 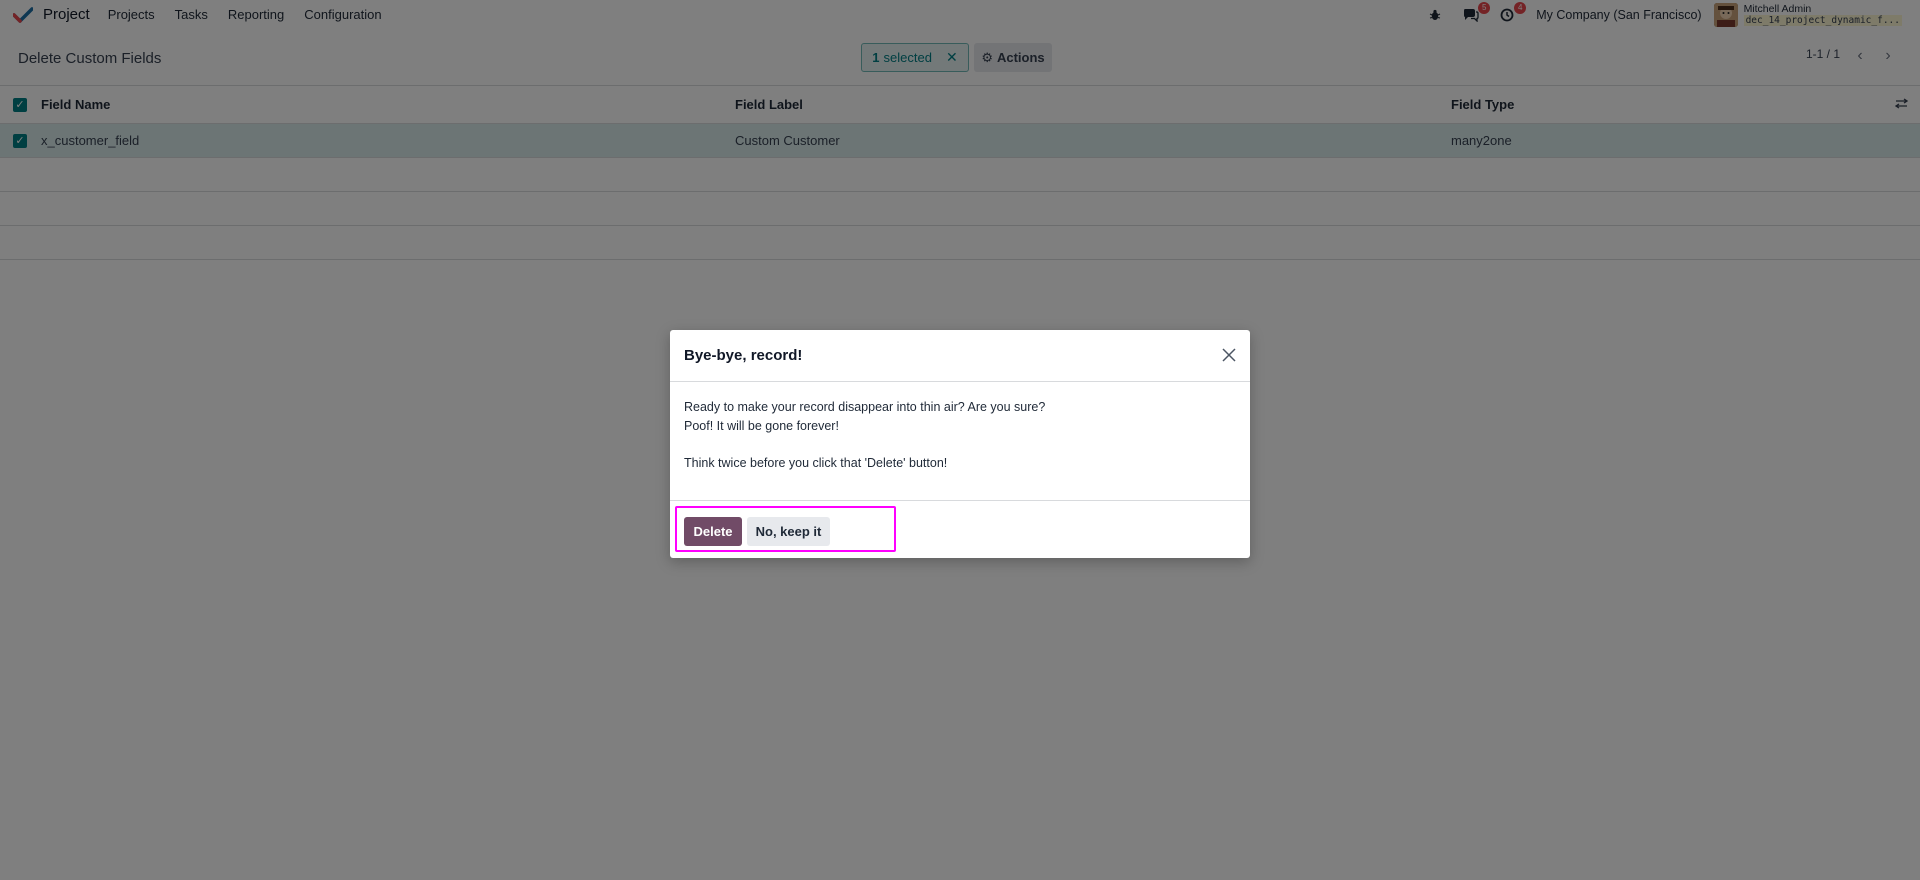 What do you see at coordinates (960, 356) in the screenshot?
I see `dialog-header: Bye-bye, record!` at bounding box center [960, 356].